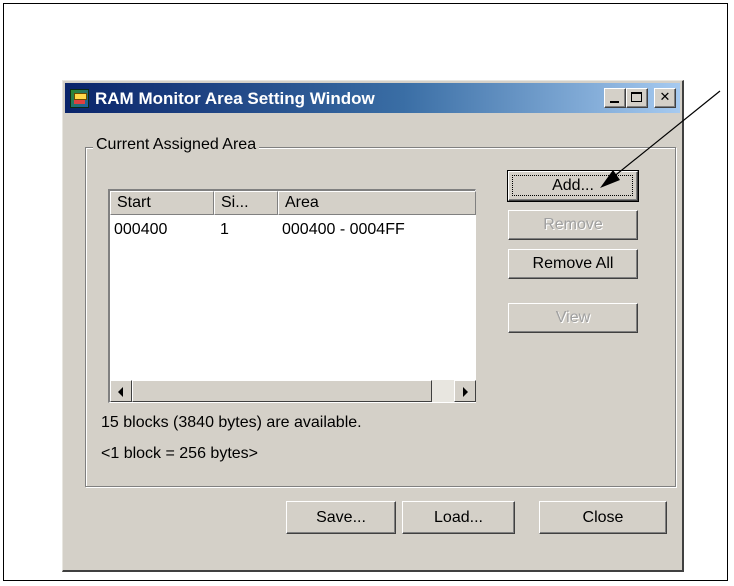  What do you see at coordinates (79, 98) in the screenshot?
I see `app-icon` at bounding box center [79, 98].